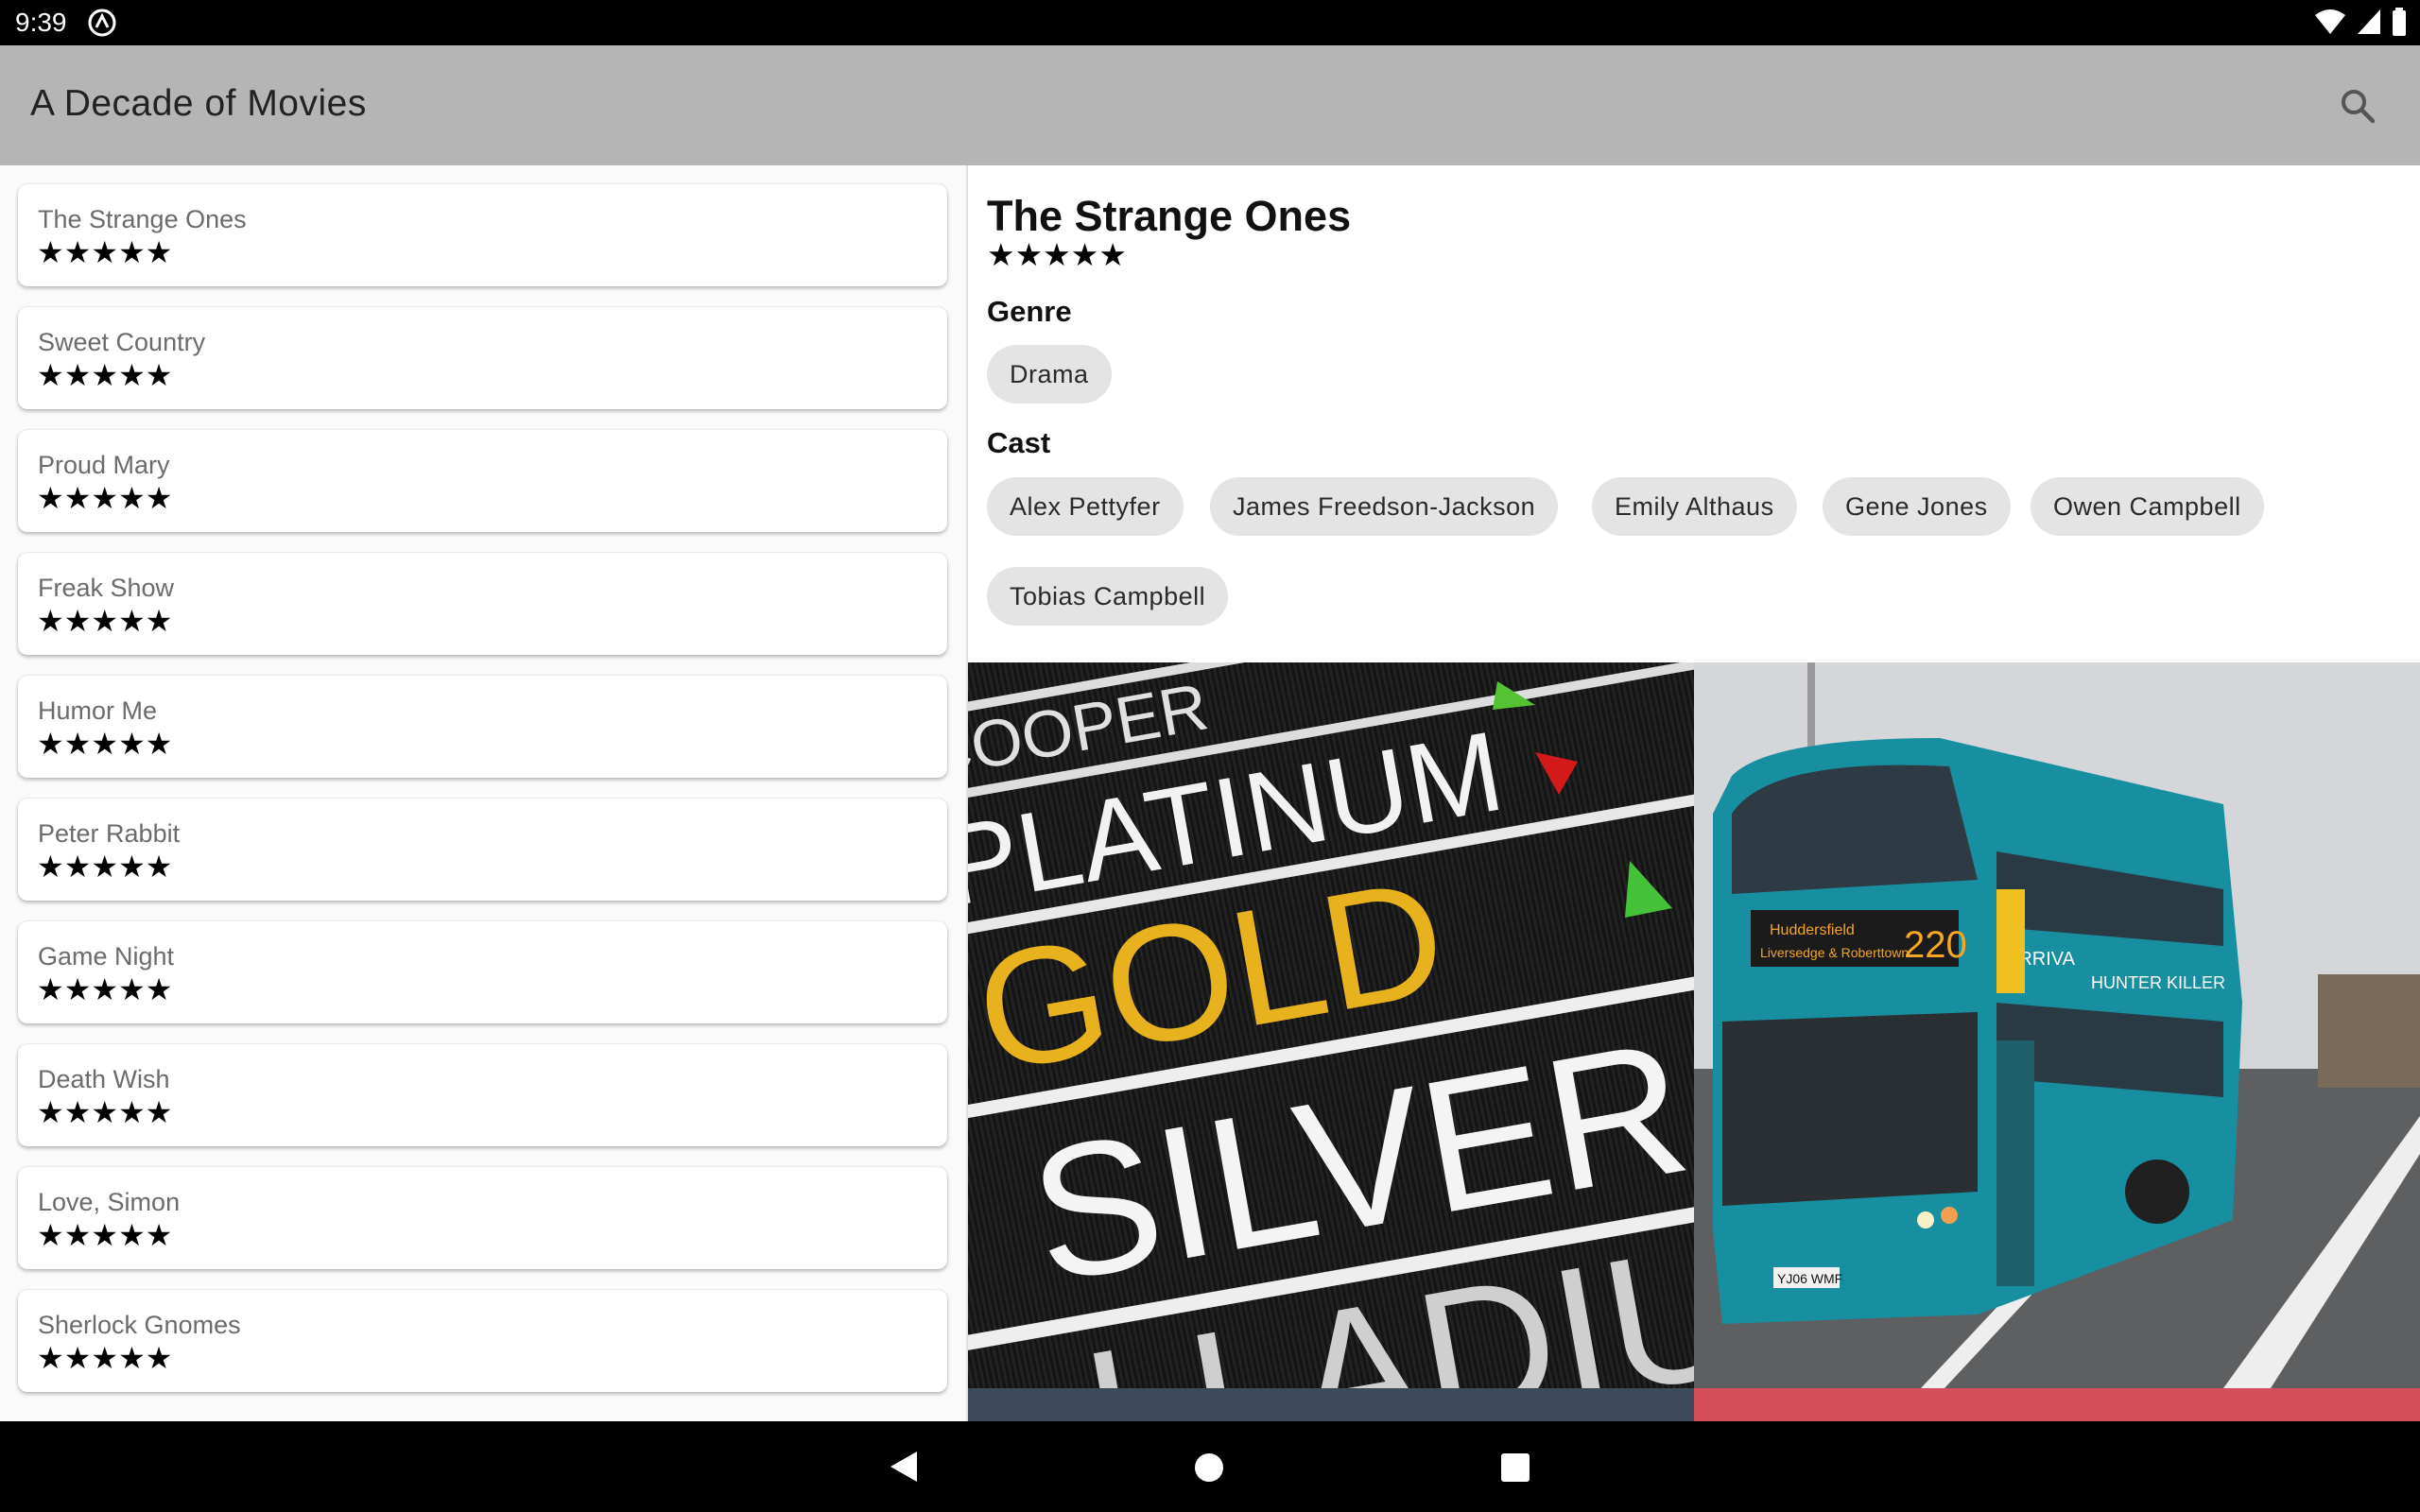 Image resolution: width=2420 pixels, height=1512 pixels. I want to click on list-item: Peter Rabbit ★★★★★, so click(482, 850).